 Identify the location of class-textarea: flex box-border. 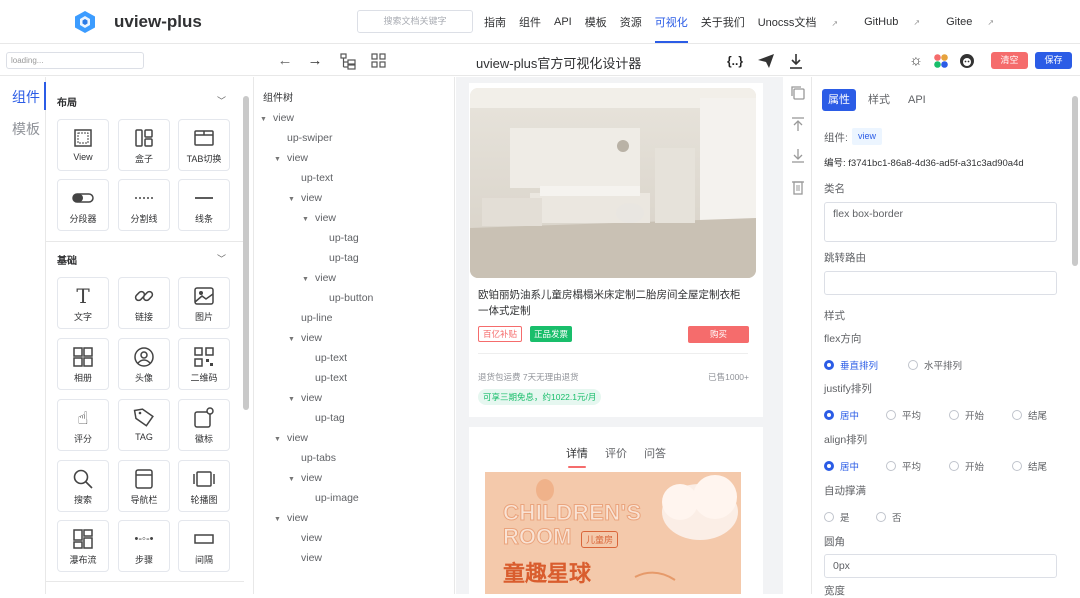
(940, 222).